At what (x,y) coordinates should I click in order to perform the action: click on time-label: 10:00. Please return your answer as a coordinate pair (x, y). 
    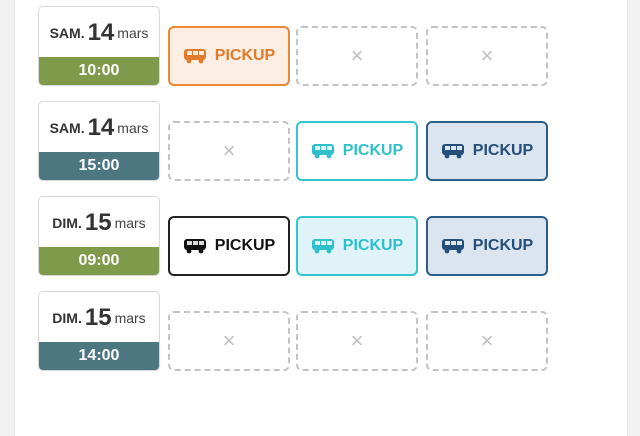
    Looking at the image, I should click on (99, 70).